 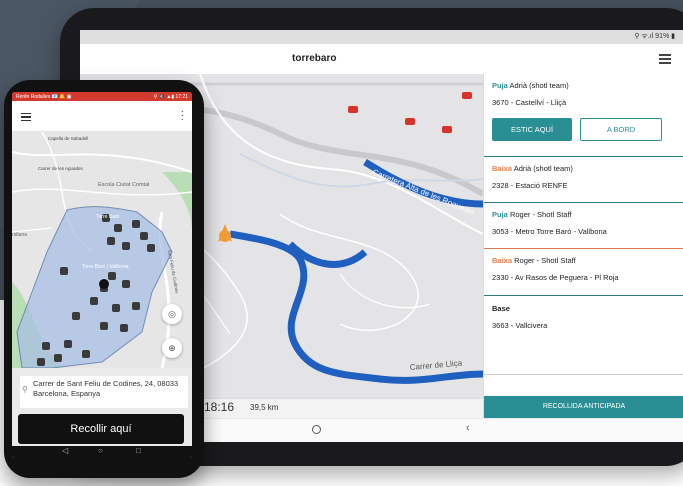 What do you see at coordinates (532, 129) in the screenshot?
I see `estic-aqui-button: ESTIC AQUÍ` at bounding box center [532, 129].